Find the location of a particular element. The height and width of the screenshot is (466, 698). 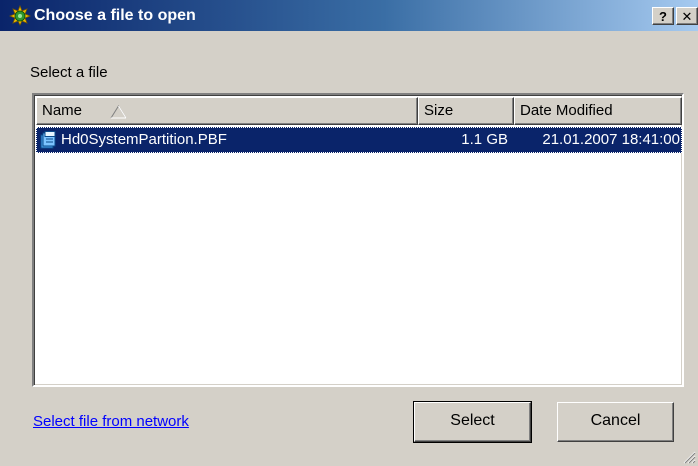

close-button: ✕ is located at coordinates (687, 16).